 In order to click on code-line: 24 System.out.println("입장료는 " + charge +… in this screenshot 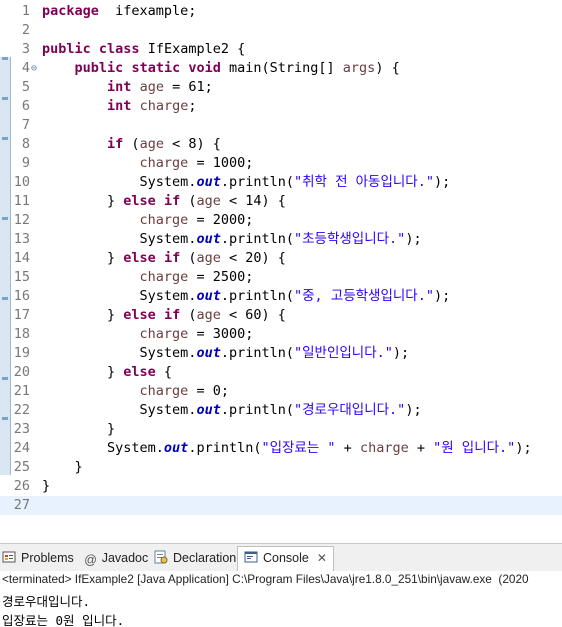, I will do `click(281, 448)`.